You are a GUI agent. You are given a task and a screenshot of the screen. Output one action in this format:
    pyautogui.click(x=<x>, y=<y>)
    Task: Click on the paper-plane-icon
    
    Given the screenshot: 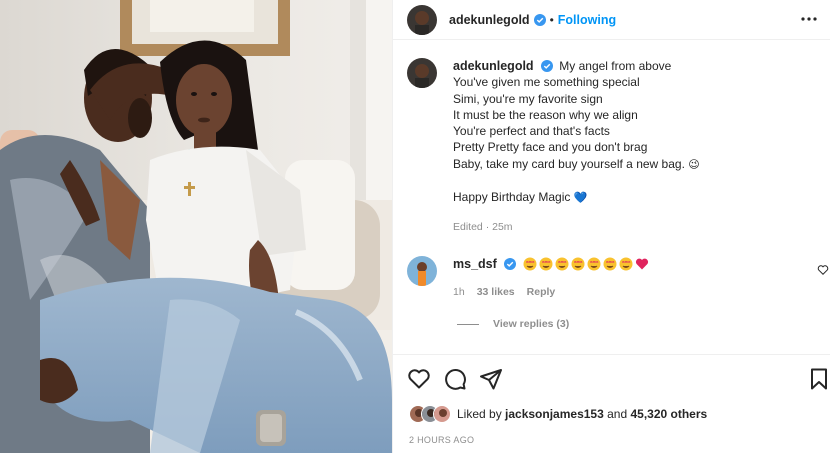 What is the action you would take?
    pyautogui.click(x=491, y=379)
    